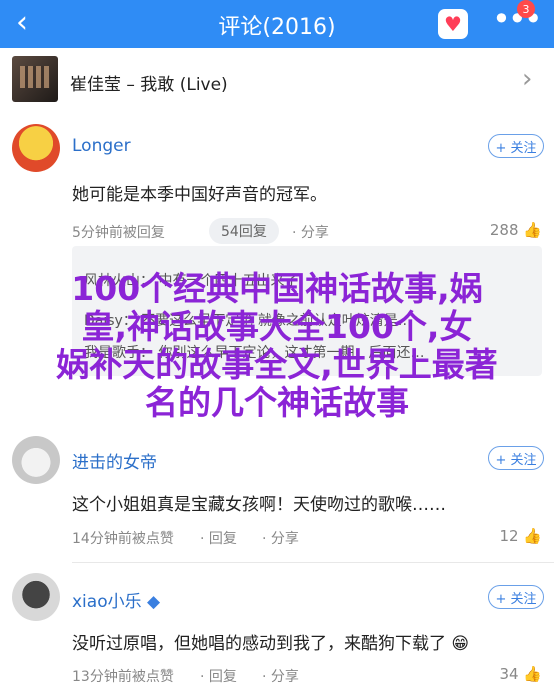 The height and width of the screenshot is (699, 554). What do you see at coordinates (35, 79) in the screenshot?
I see `album-cover` at bounding box center [35, 79].